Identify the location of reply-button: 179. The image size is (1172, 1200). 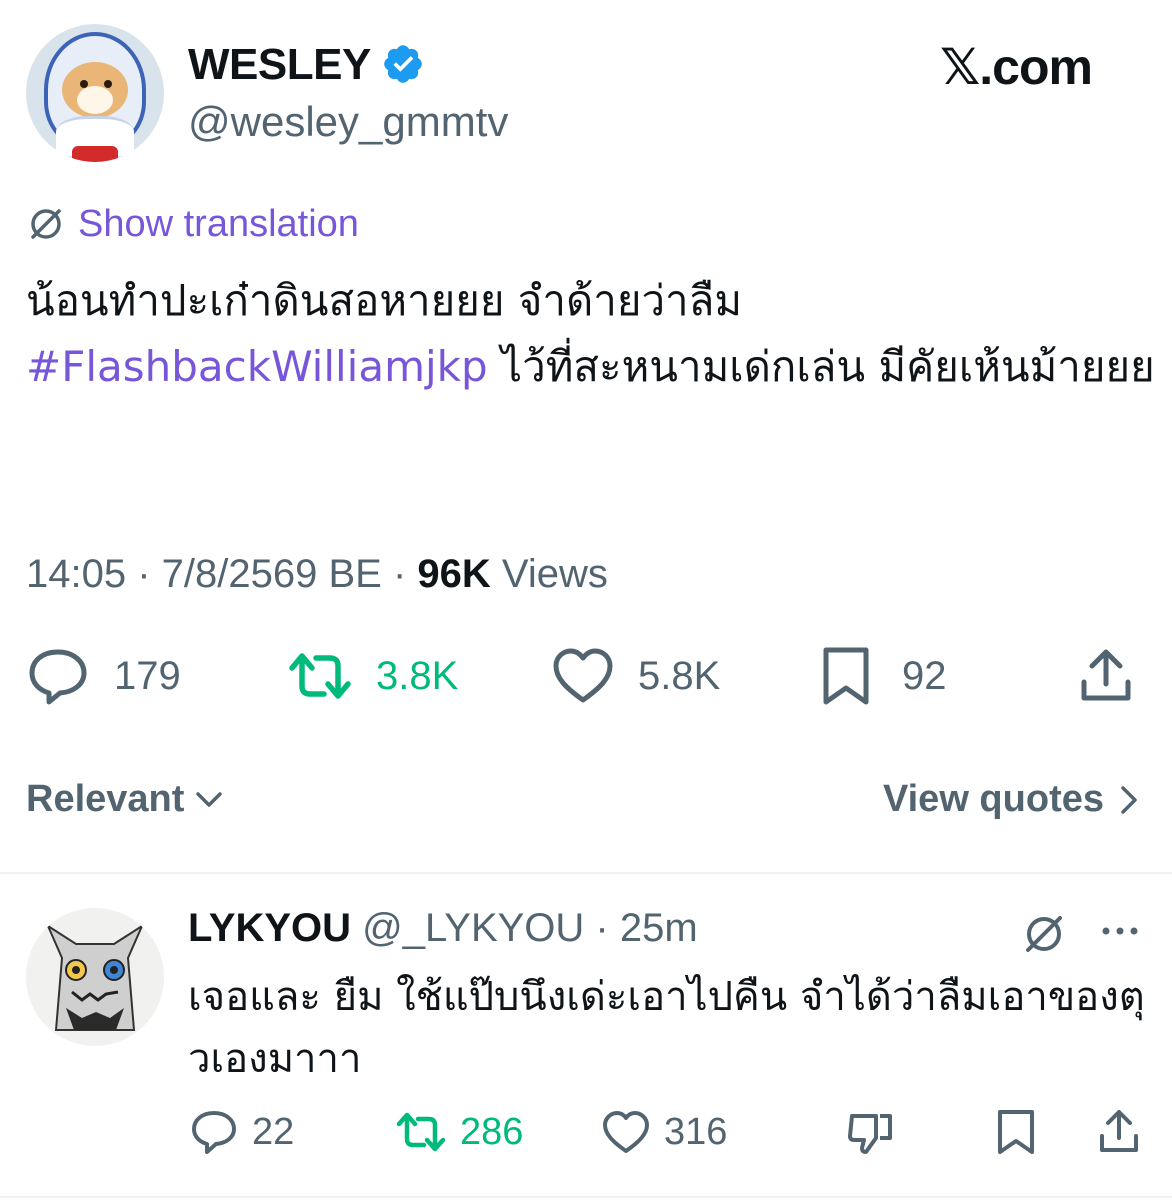
(103, 676).